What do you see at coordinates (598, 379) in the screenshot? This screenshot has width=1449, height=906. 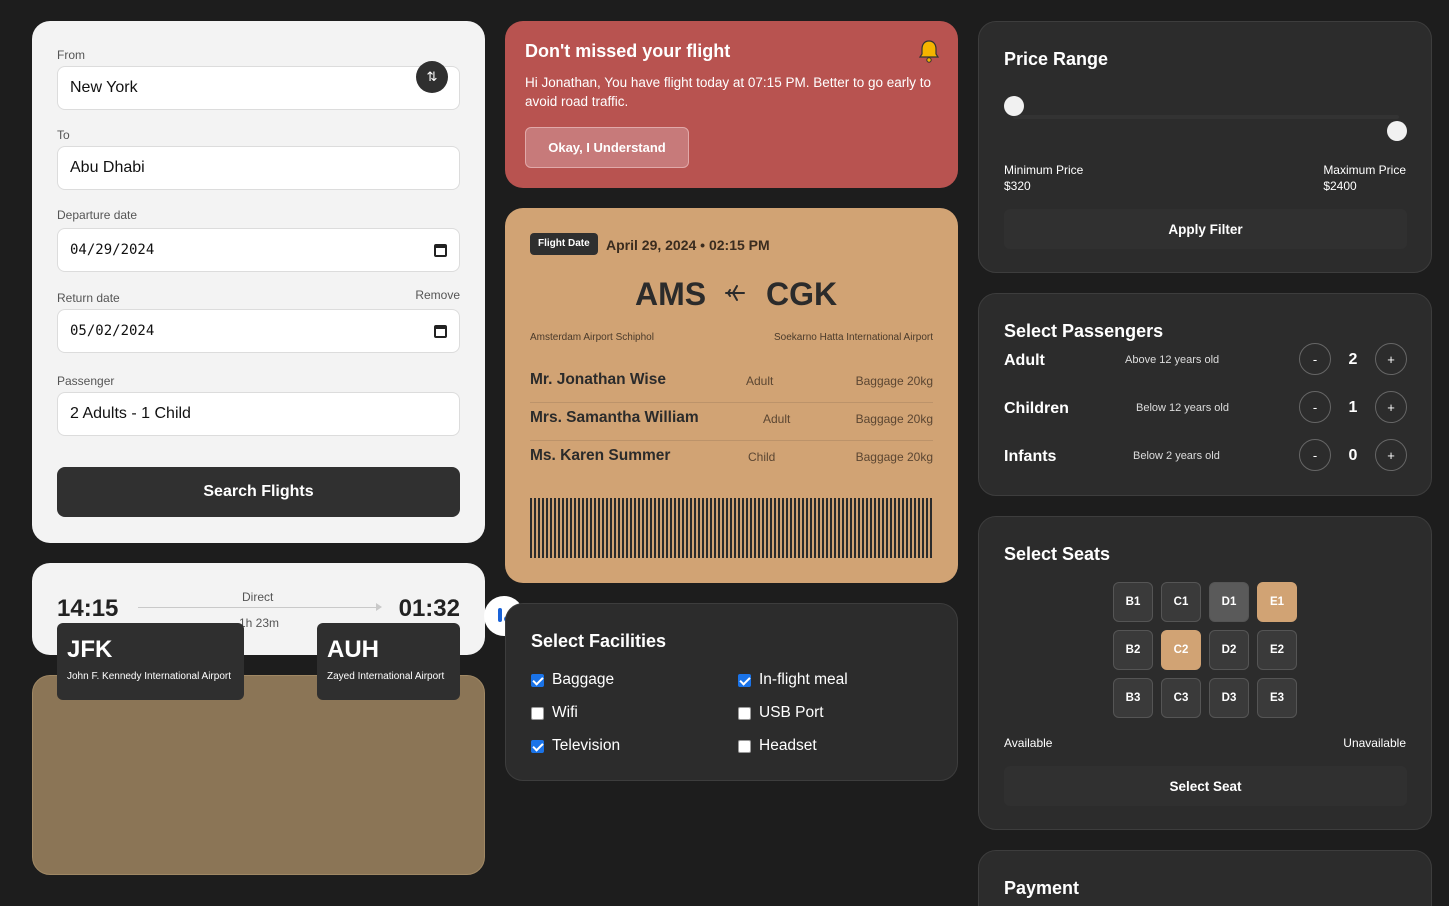 I see `passenger-name: Mr. Jonathan Wise` at bounding box center [598, 379].